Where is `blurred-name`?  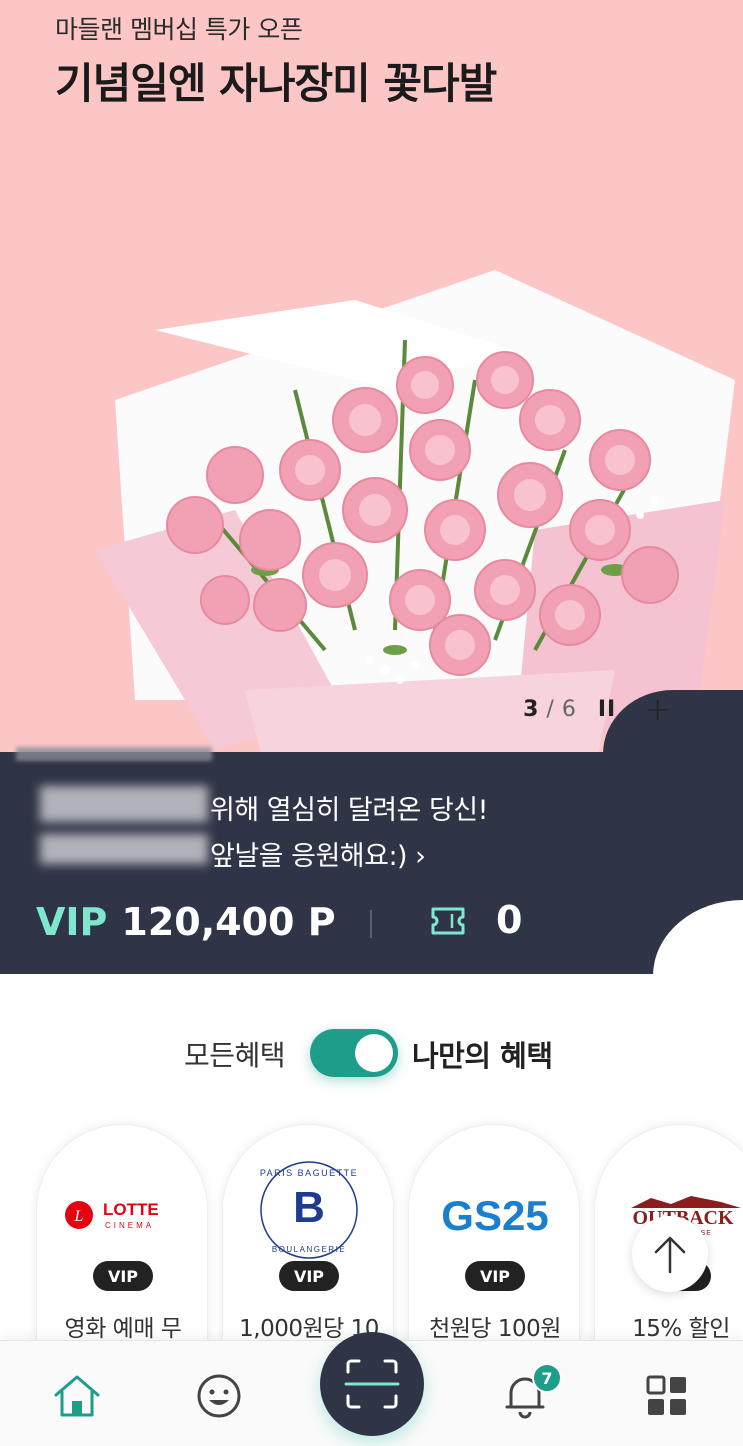 blurred-name is located at coordinates (124, 804).